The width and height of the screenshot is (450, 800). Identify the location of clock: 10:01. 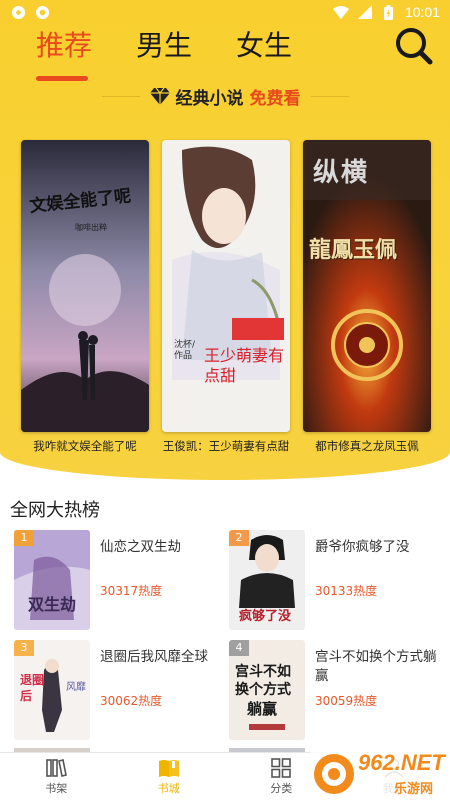
(422, 12).